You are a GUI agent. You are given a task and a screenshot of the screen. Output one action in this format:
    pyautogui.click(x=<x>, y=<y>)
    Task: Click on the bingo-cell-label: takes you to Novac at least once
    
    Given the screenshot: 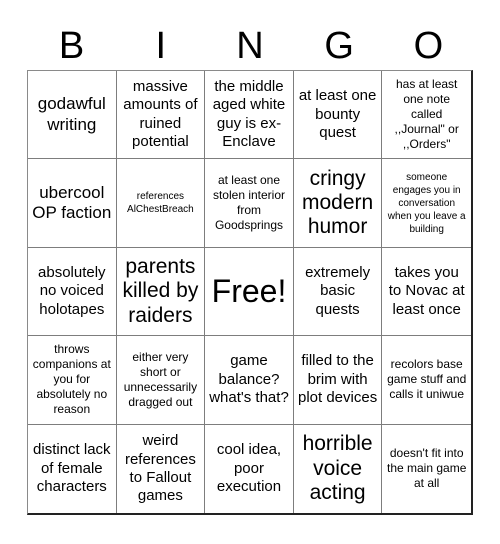 What is the action you would take?
    pyautogui.click(x=426, y=291)
    